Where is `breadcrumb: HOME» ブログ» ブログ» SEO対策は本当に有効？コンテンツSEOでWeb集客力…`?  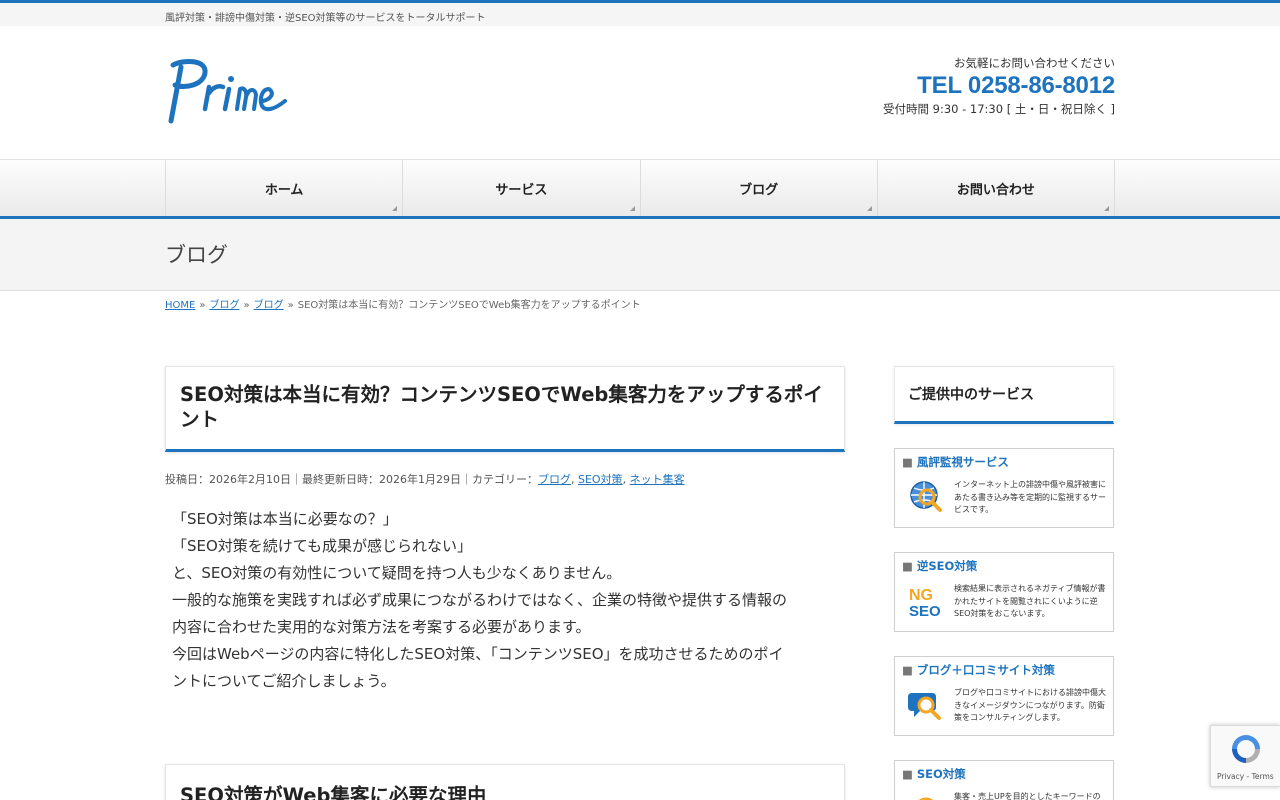 breadcrumb: HOME» ブログ» ブログ» SEO対策は本当に有効？コンテンツSEOでWeb集客力… is located at coordinates (403, 303).